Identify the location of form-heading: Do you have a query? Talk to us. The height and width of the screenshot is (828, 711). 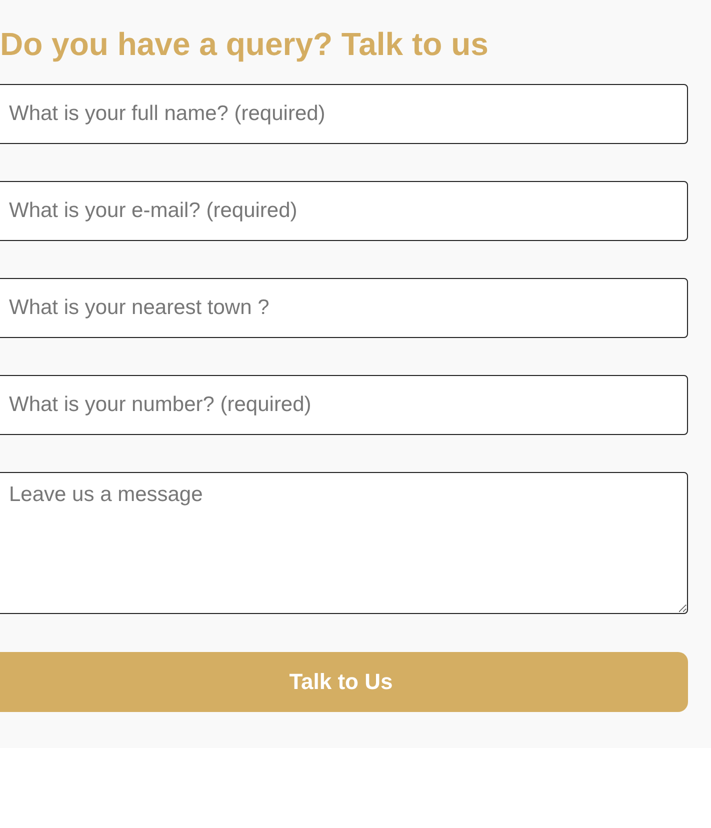
(245, 44).